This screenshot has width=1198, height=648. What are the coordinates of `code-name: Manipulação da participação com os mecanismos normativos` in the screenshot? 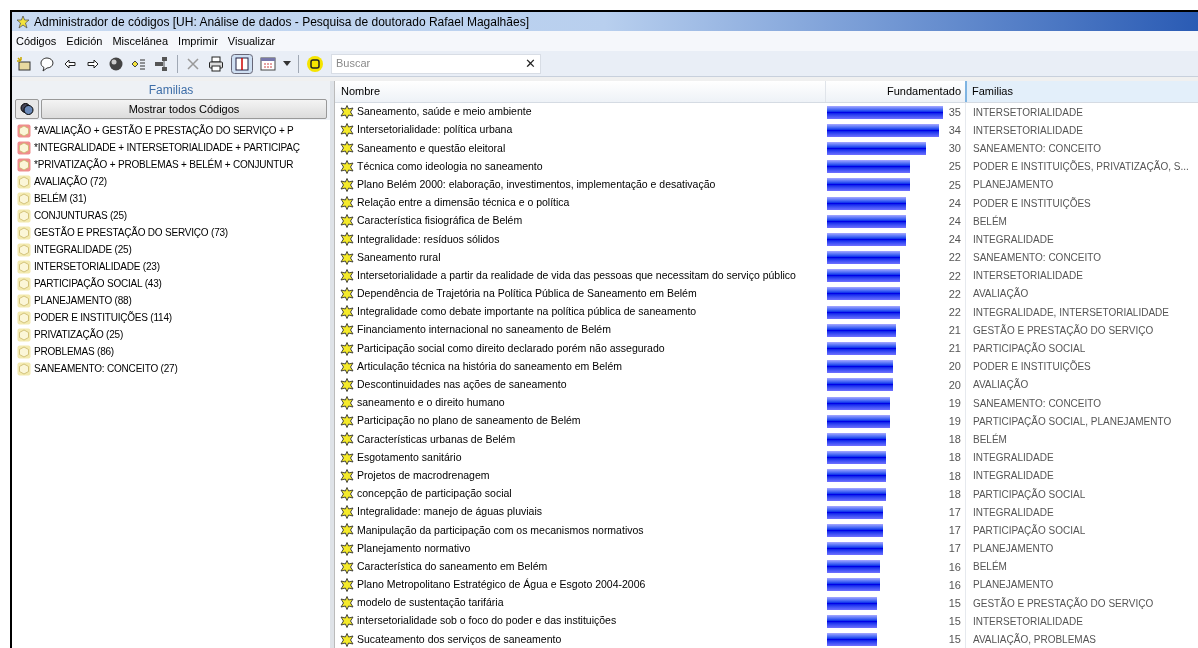 It's located at (500, 530).